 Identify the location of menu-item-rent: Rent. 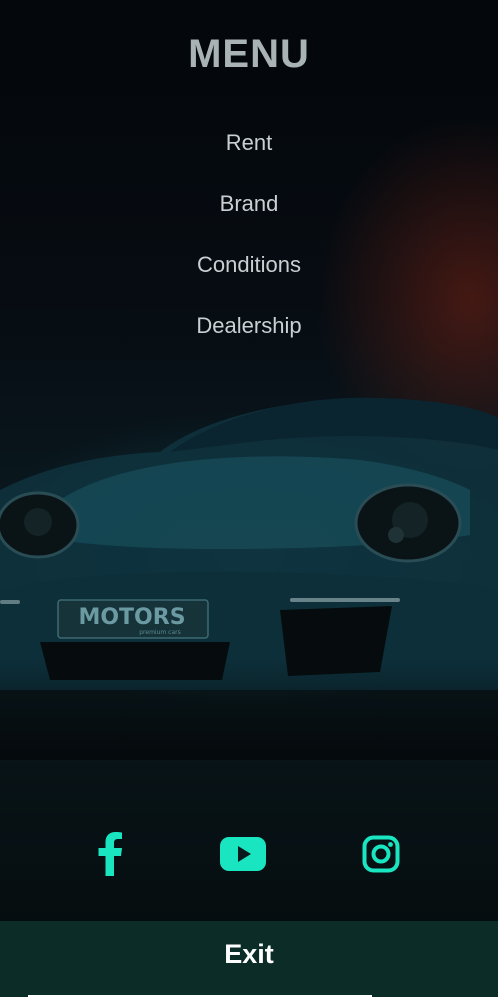
(249, 155).